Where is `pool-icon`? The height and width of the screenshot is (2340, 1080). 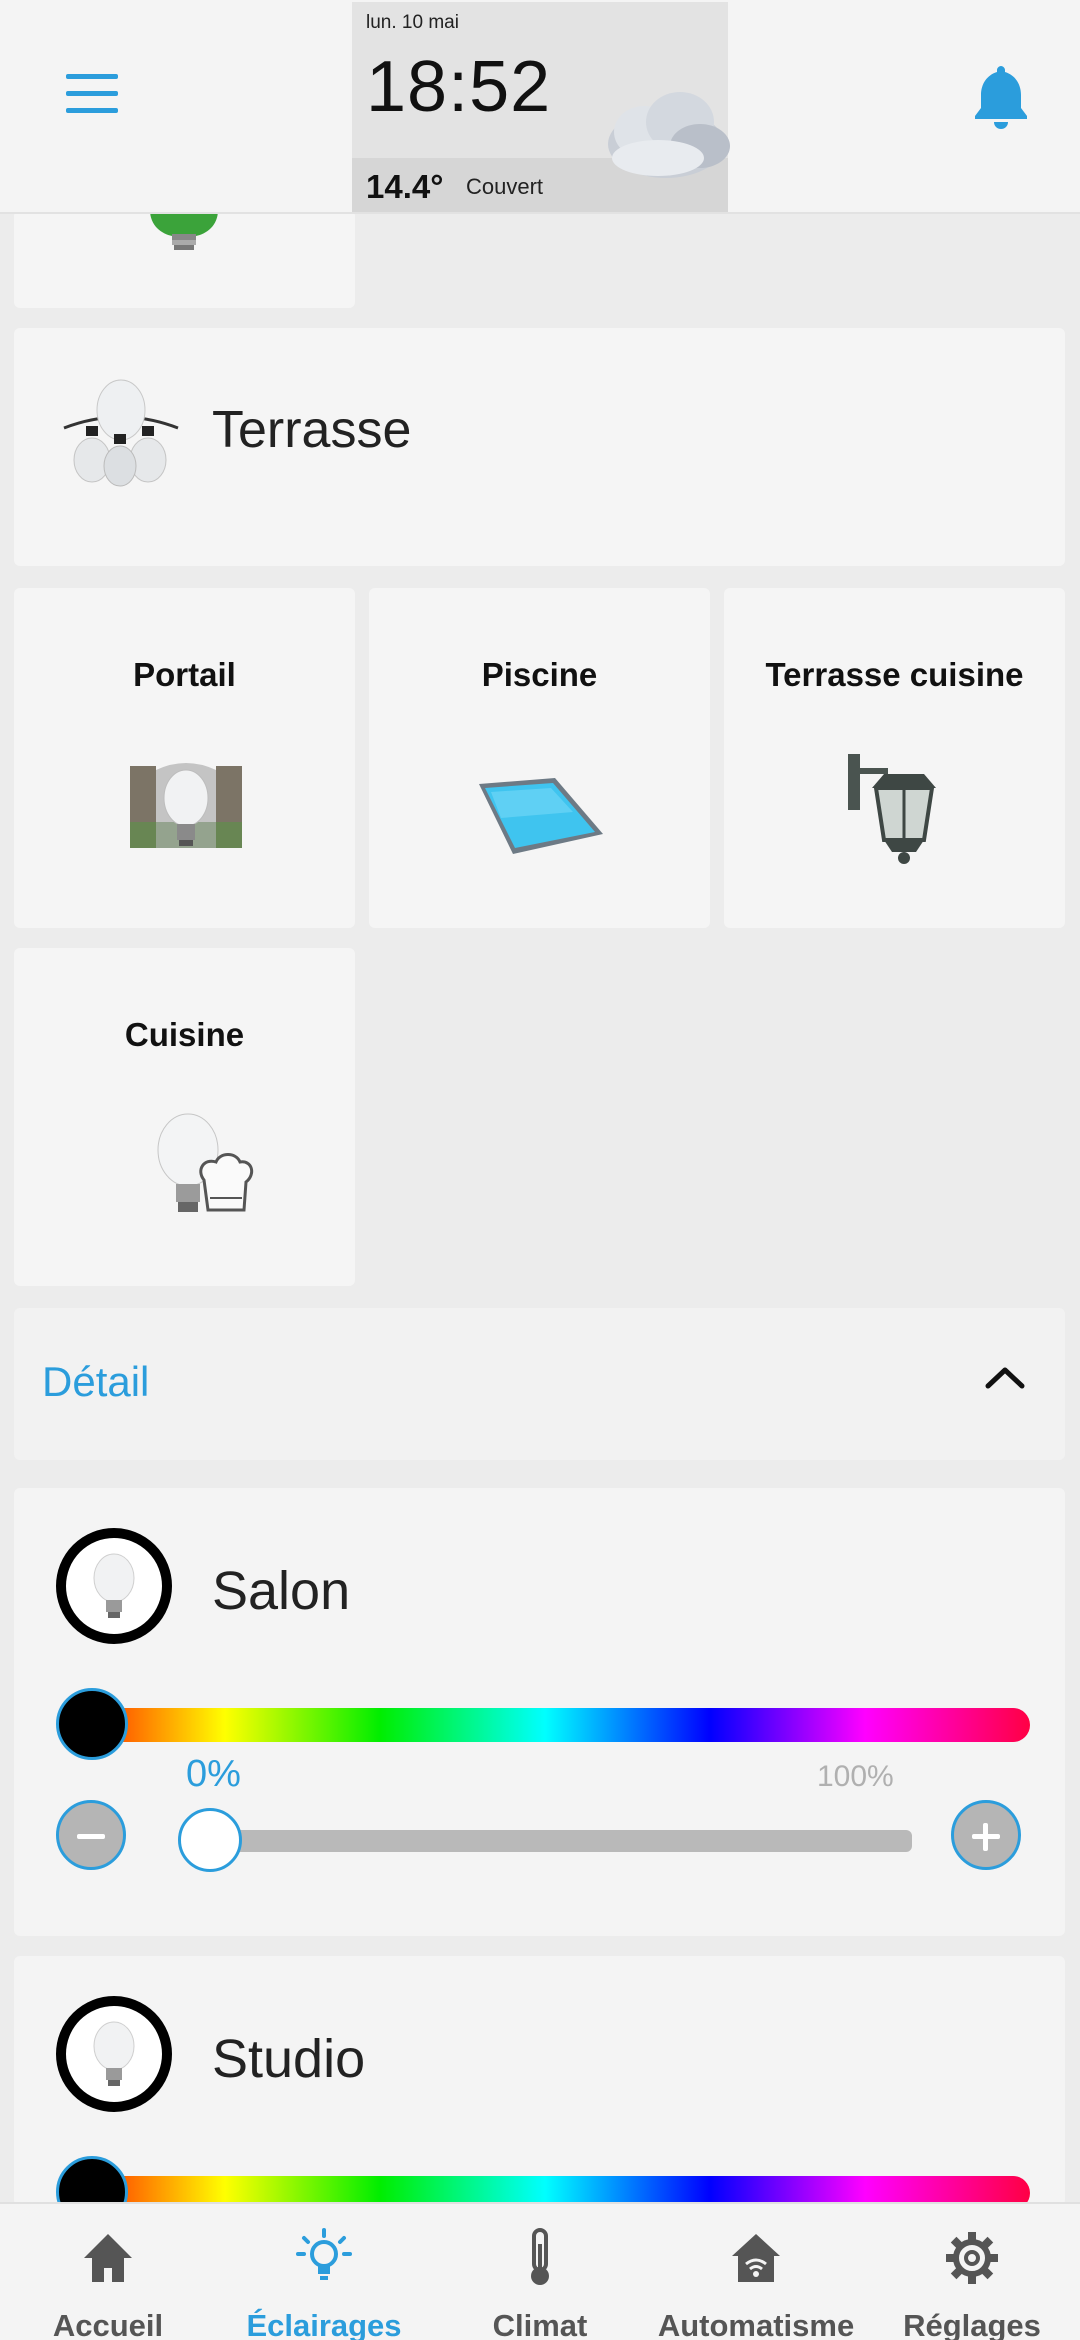
pool-icon is located at coordinates (541, 816).